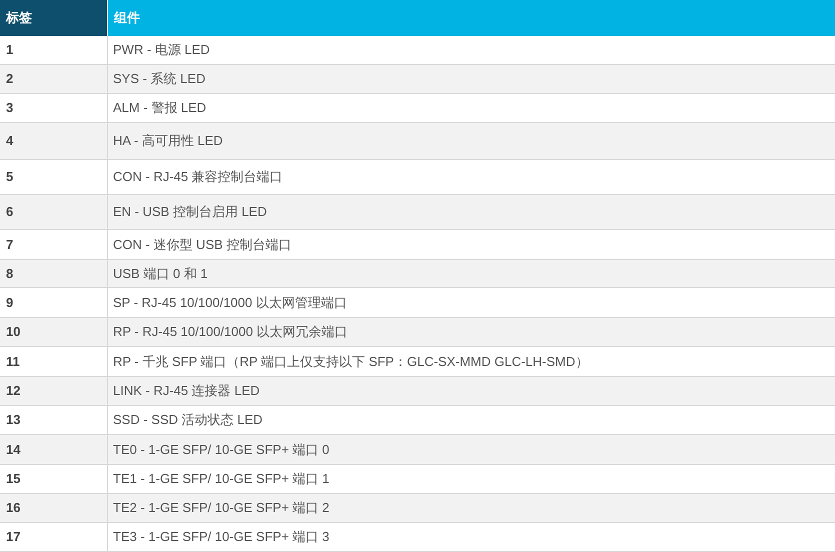 The height and width of the screenshot is (552, 835). What do you see at coordinates (54, 508) in the screenshot?
I see `table-cell: 16` at bounding box center [54, 508].